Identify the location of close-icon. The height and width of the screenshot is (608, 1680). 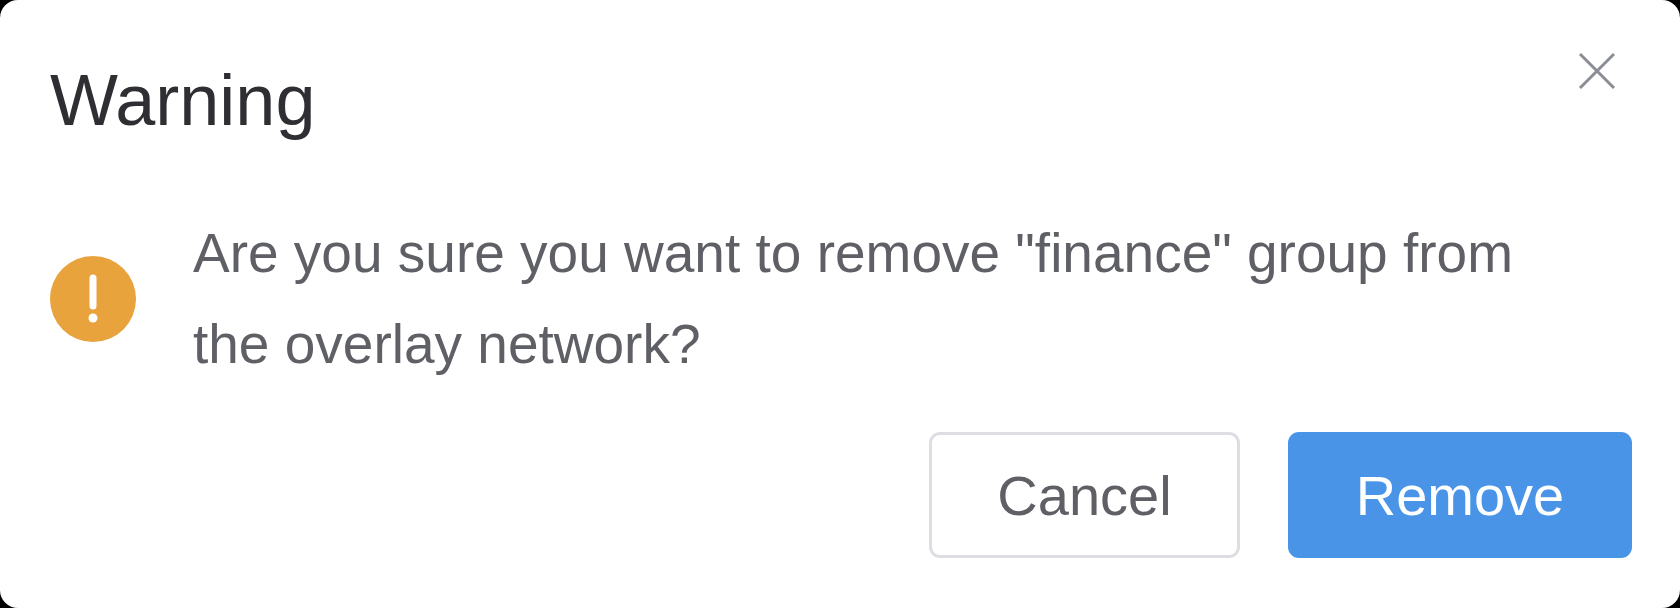
(1597, 71).